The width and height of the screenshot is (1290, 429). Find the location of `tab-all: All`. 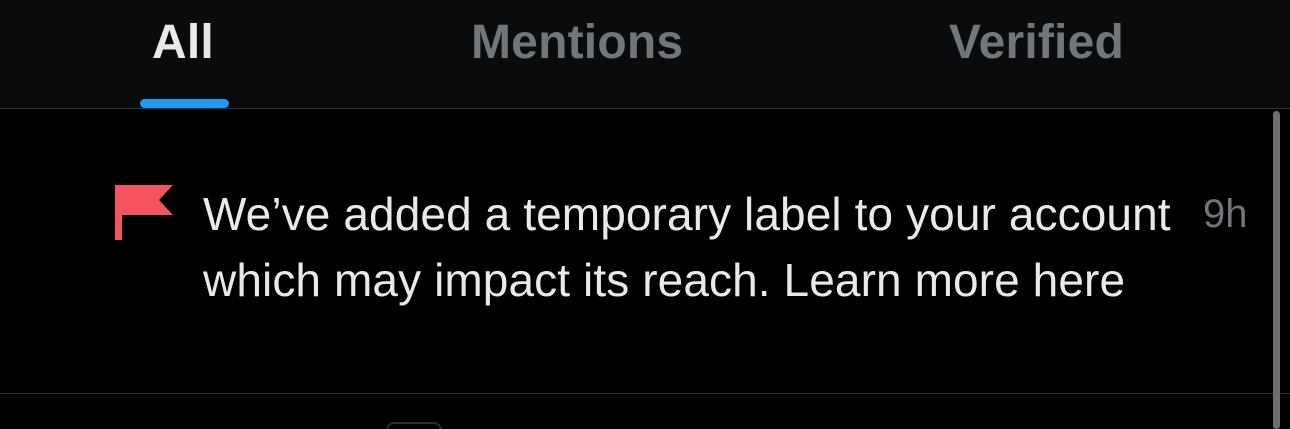

tab-all: All is located at coordinates (185, 54).